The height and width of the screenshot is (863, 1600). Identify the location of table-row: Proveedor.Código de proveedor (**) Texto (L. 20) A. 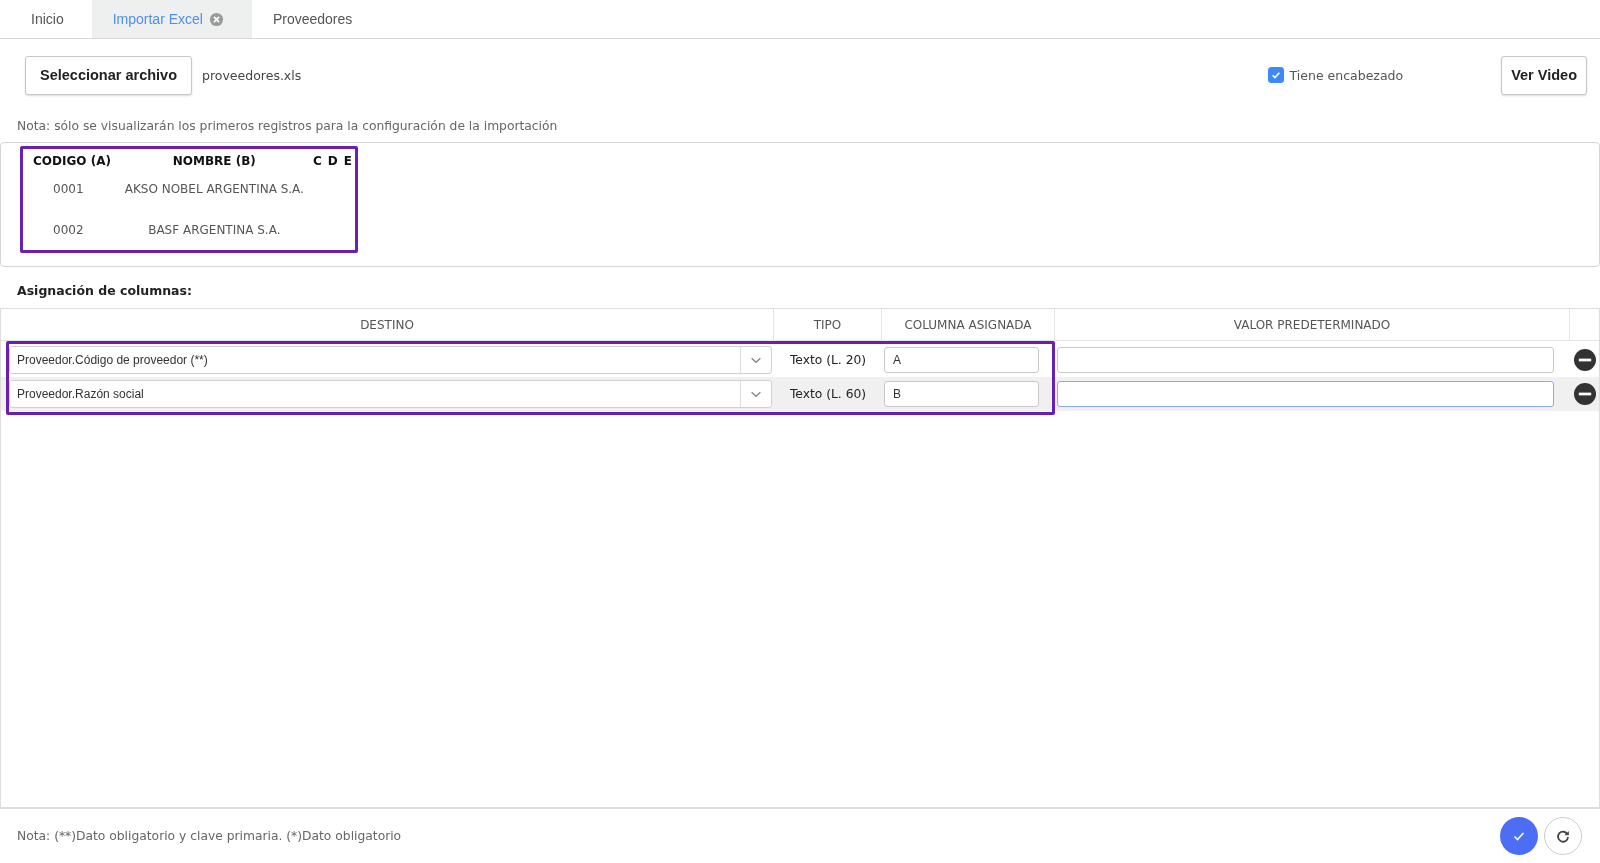
(800, 360).